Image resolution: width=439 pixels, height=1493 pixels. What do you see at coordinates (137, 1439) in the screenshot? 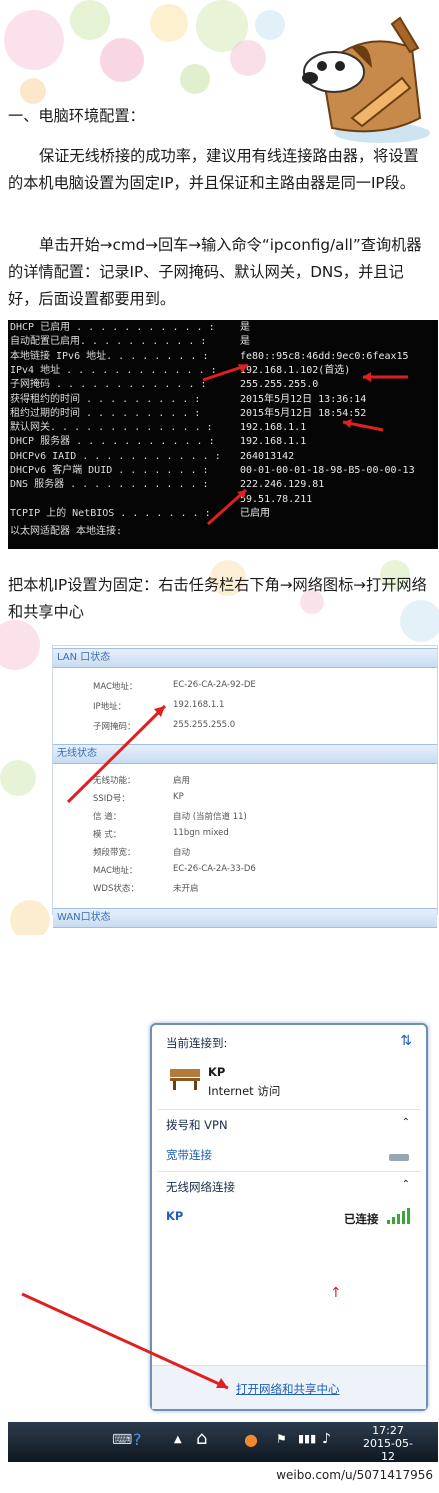
I see `help-icon: ?` at bounding box center [137, 1439].